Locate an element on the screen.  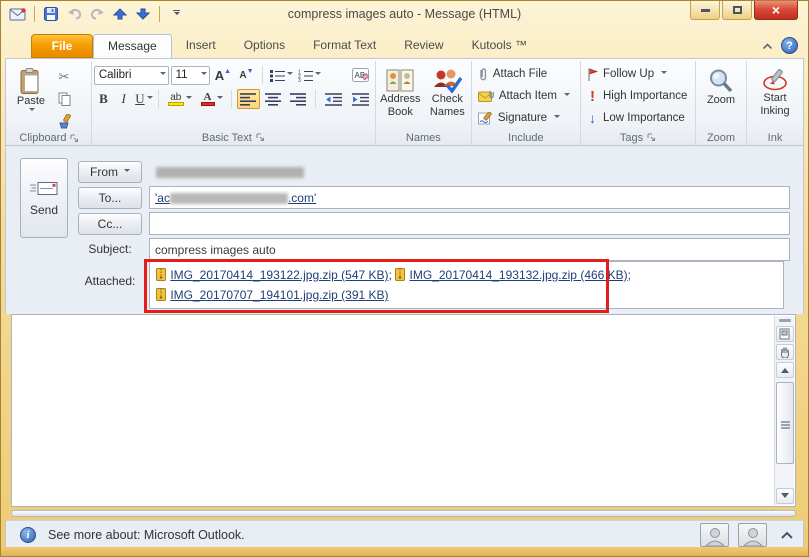
tab-options: Options is located at coordinates (264, 46).